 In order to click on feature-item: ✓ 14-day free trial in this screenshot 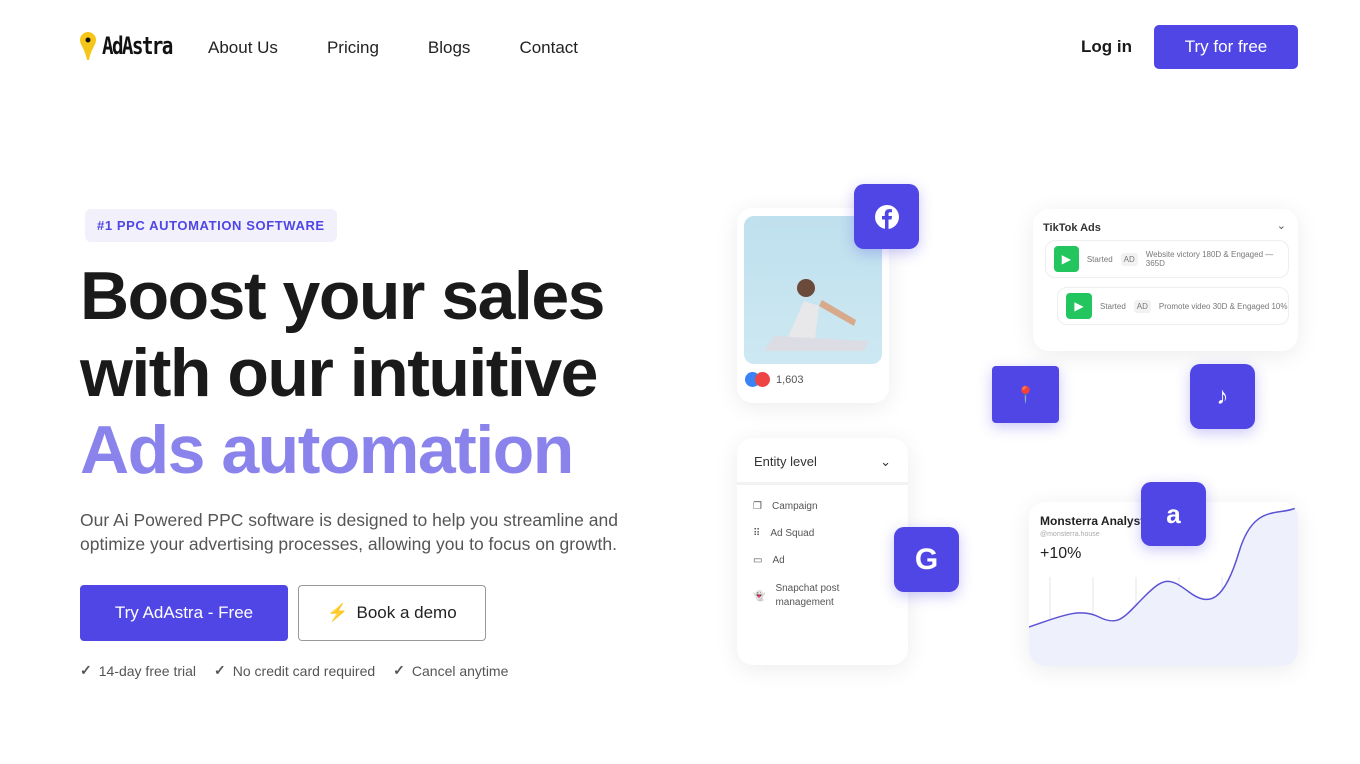, I will do `click(138, 670)`.